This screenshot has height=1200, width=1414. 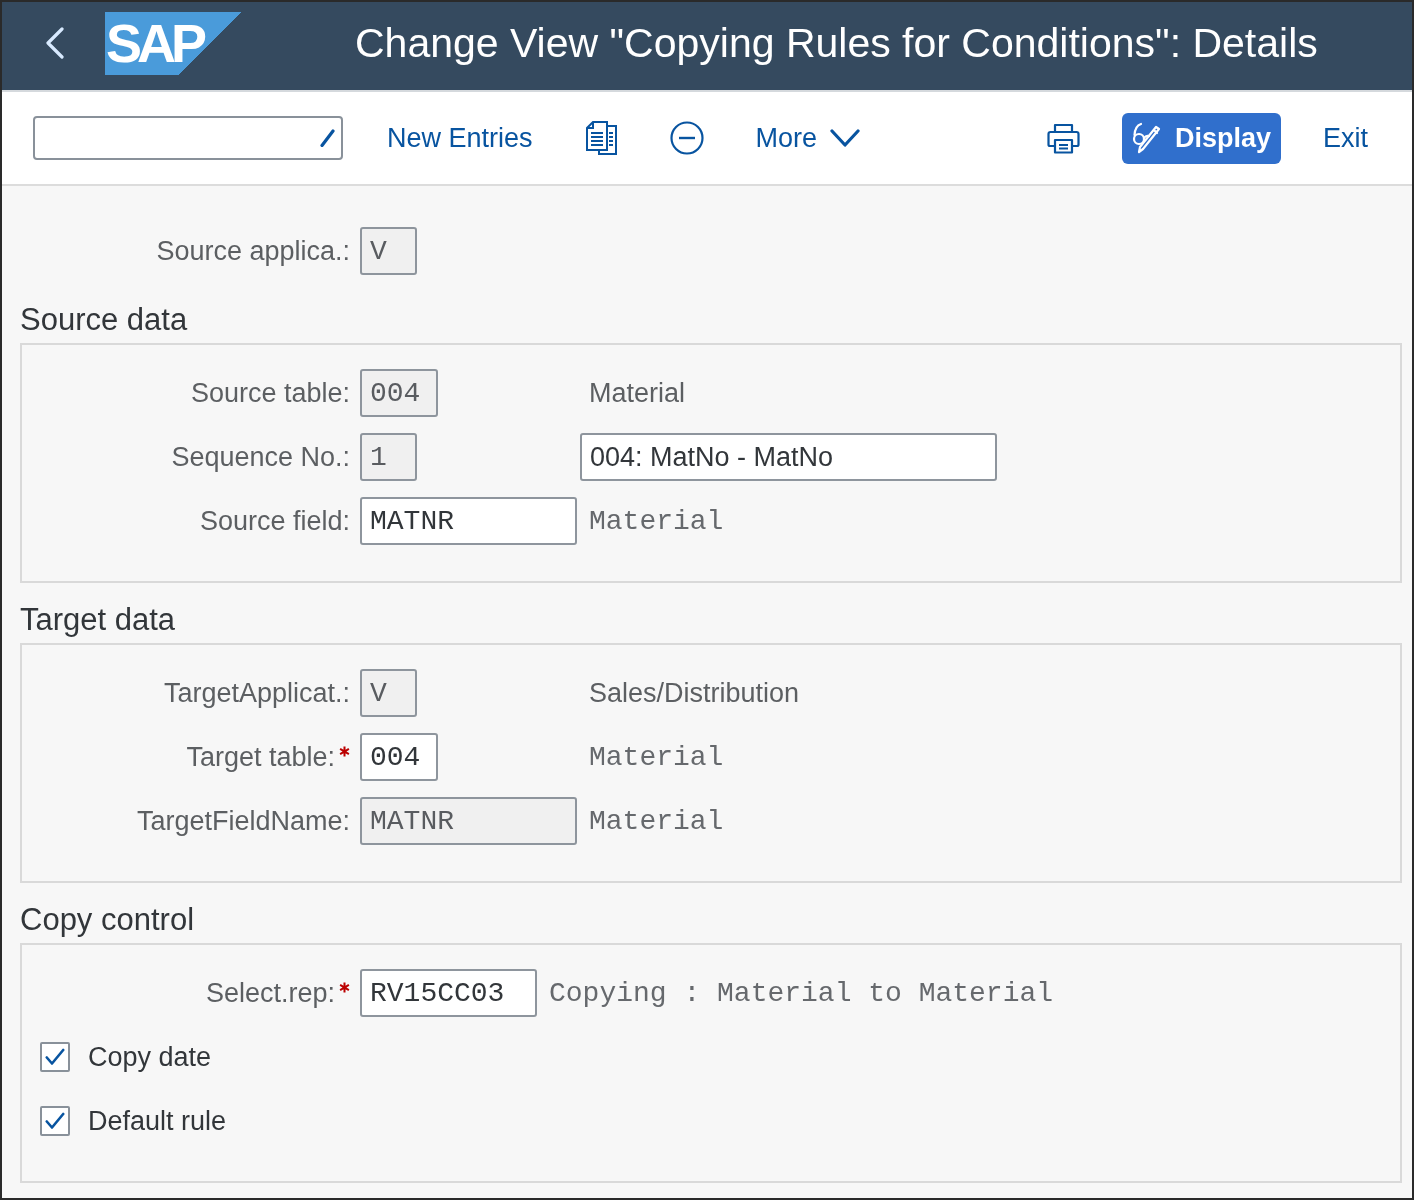 I want to click on display-button: Display, so click(x=1201, y=138).